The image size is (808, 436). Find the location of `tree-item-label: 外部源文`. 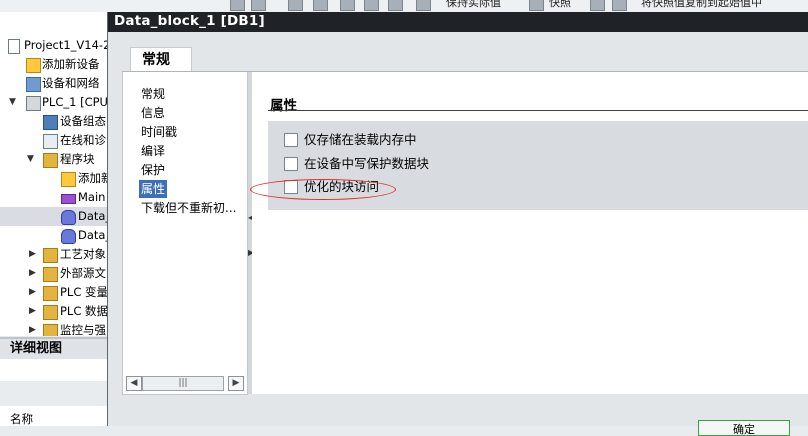

tree-item-label: 外部源文 is located at coordinates (83, 273).